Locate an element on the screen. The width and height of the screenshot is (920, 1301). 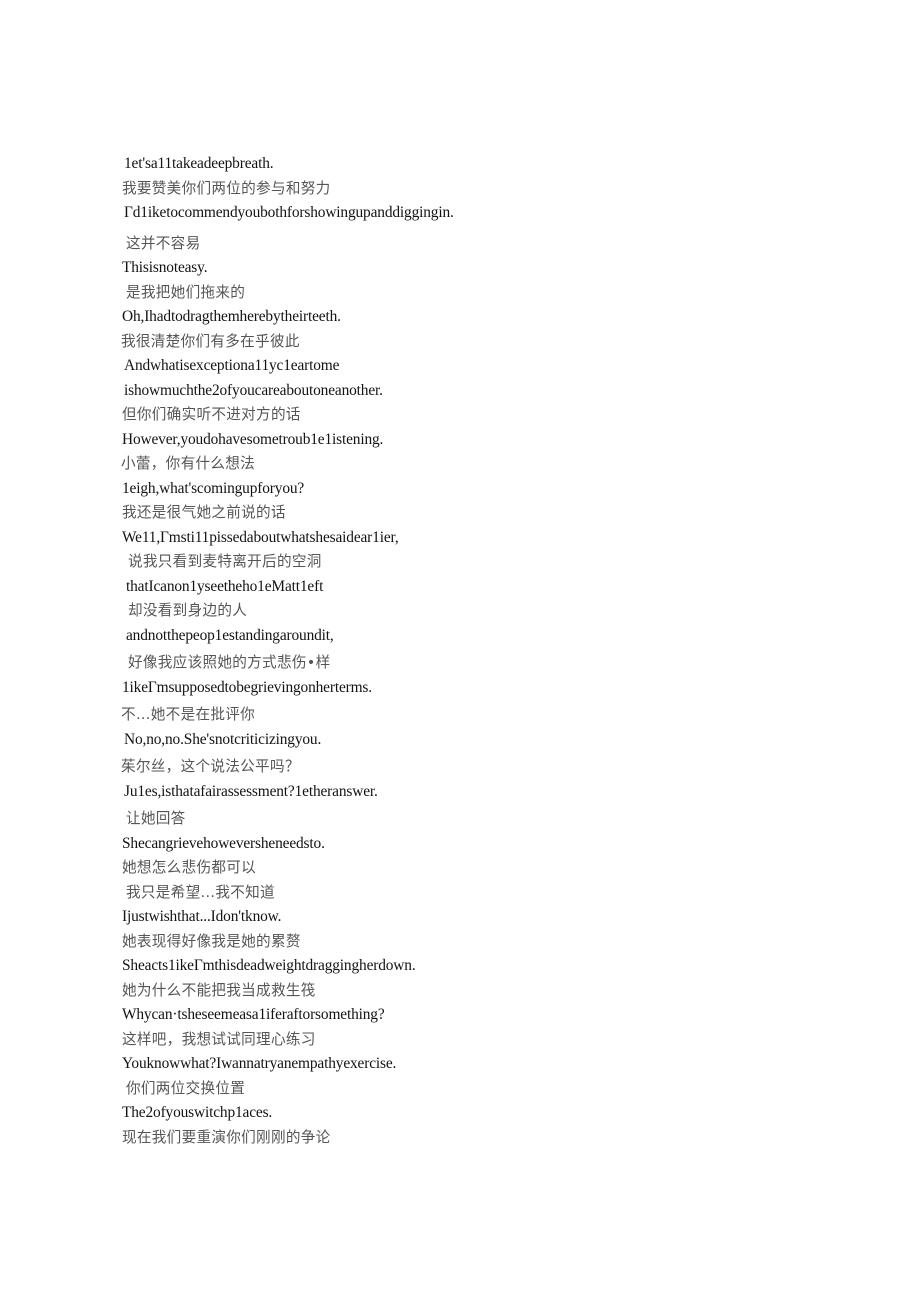
subtitle-line-english: Andwhatisexceptiona11yc1eartome is located at coordinates (232, 365).